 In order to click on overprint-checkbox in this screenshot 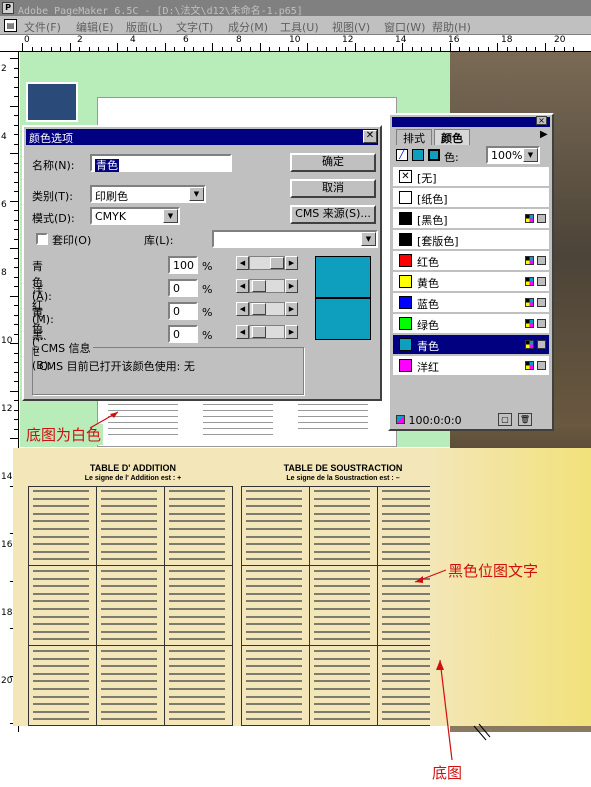, I will do `click(42, 239)`.